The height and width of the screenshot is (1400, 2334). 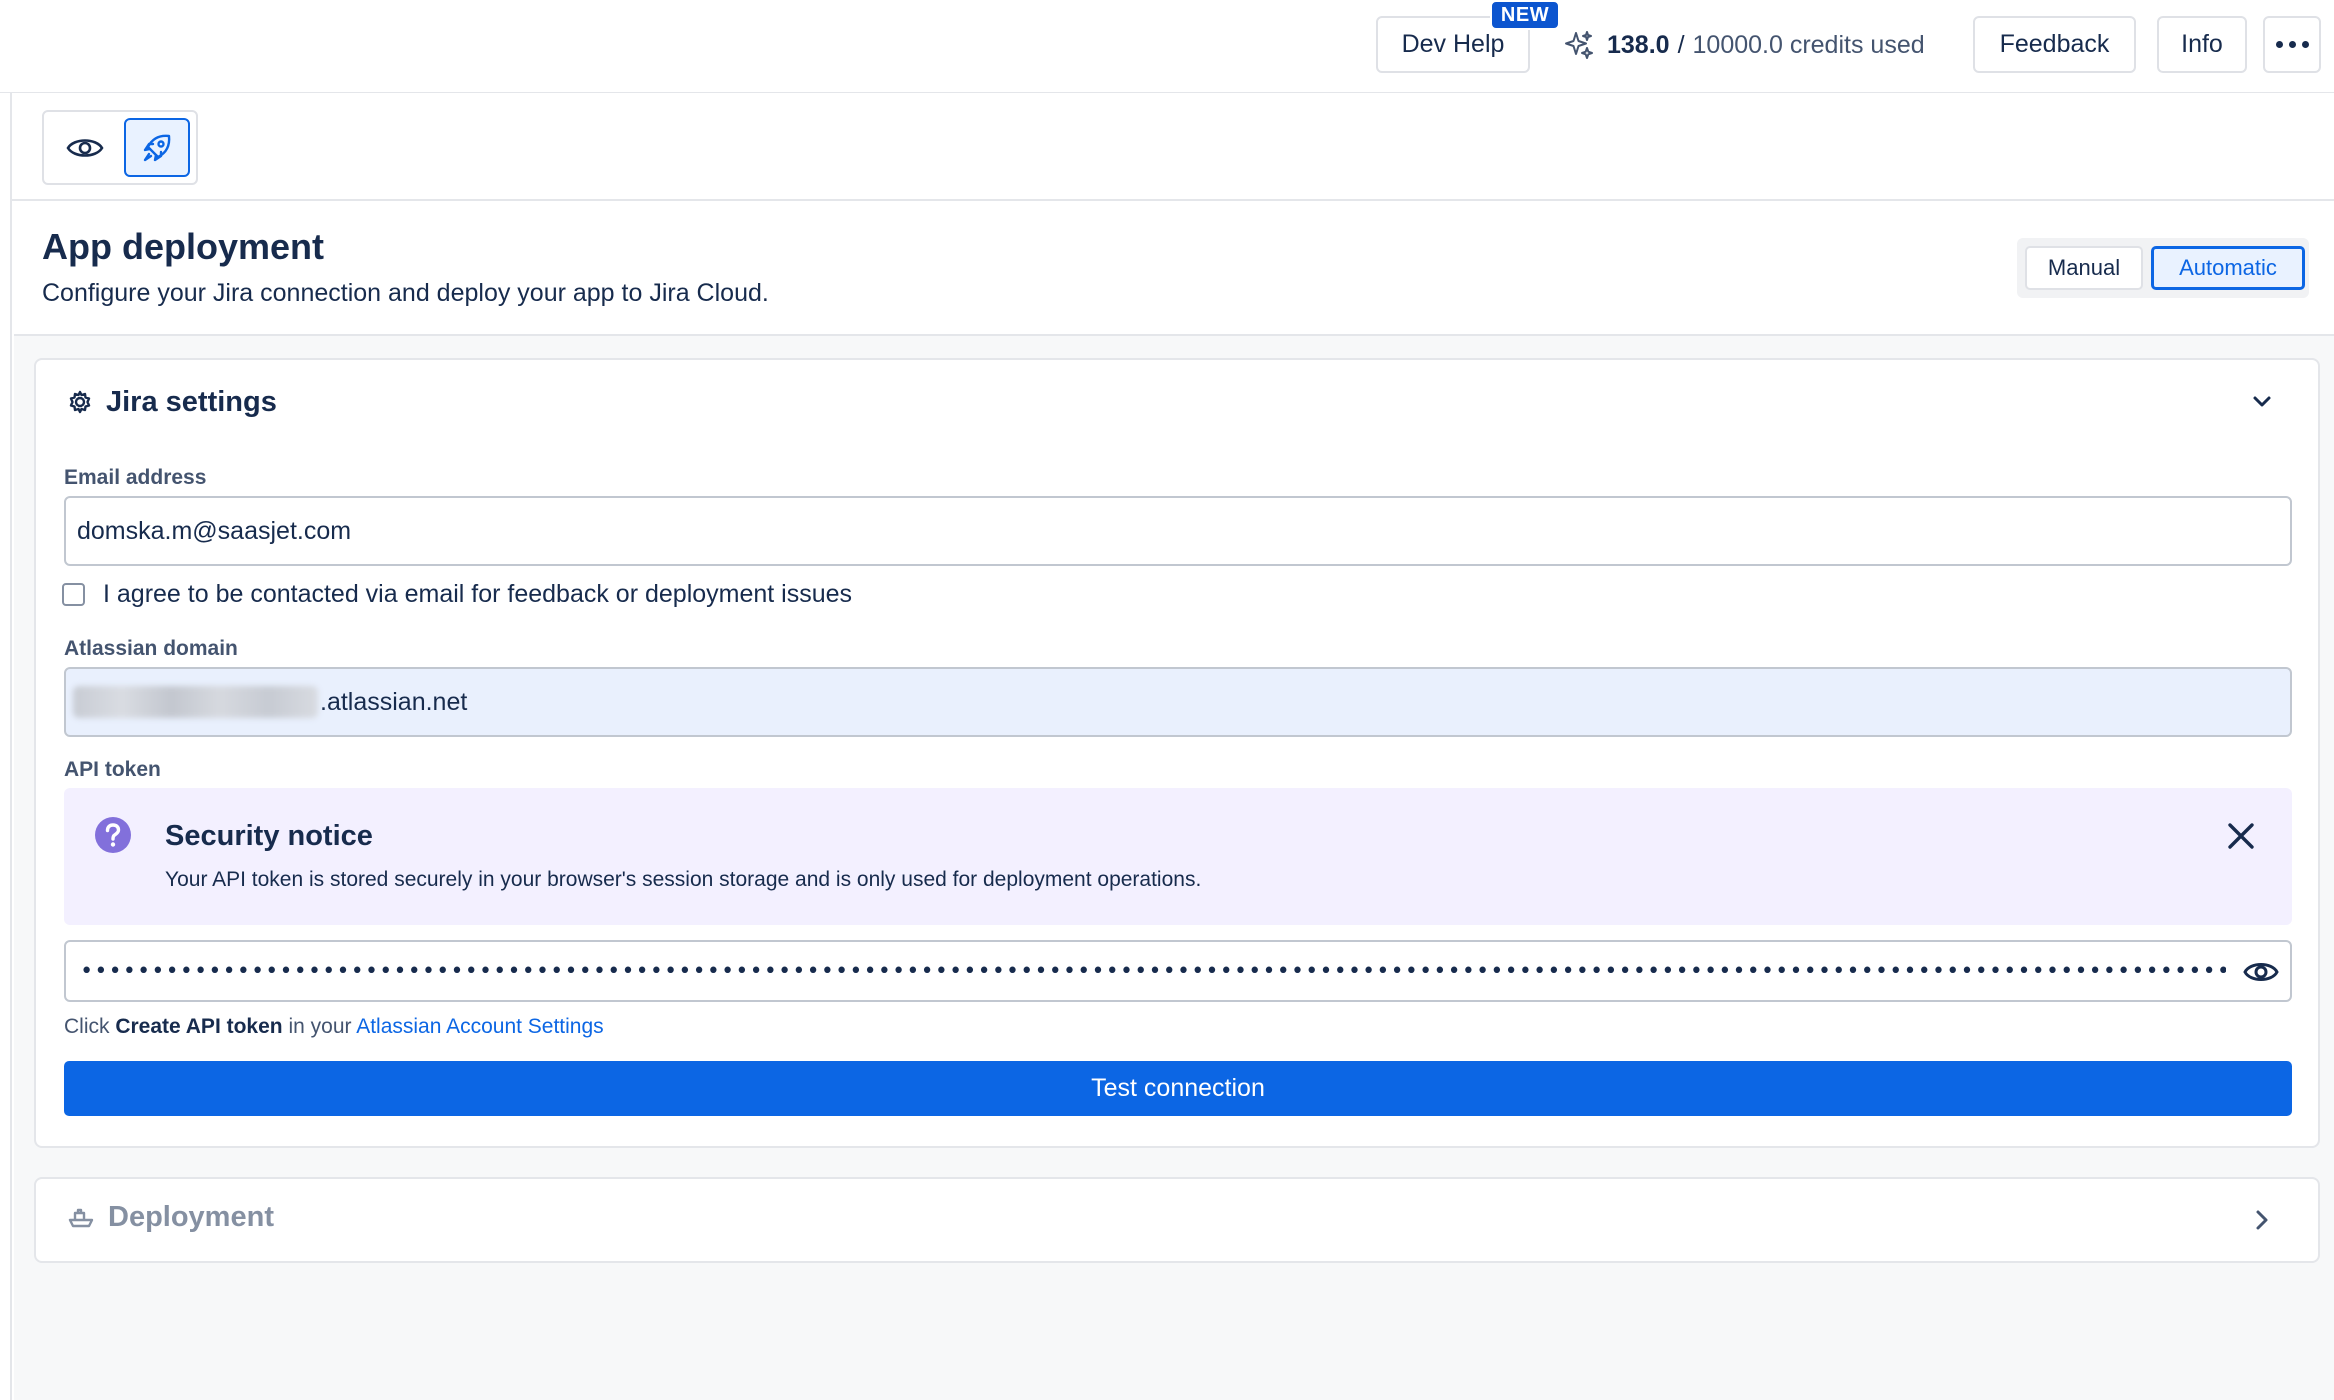 What do you see at coordinates (320, 1026) in the screenshot?
I see `helper-middle: in your` at bounding box center [320, 1026].